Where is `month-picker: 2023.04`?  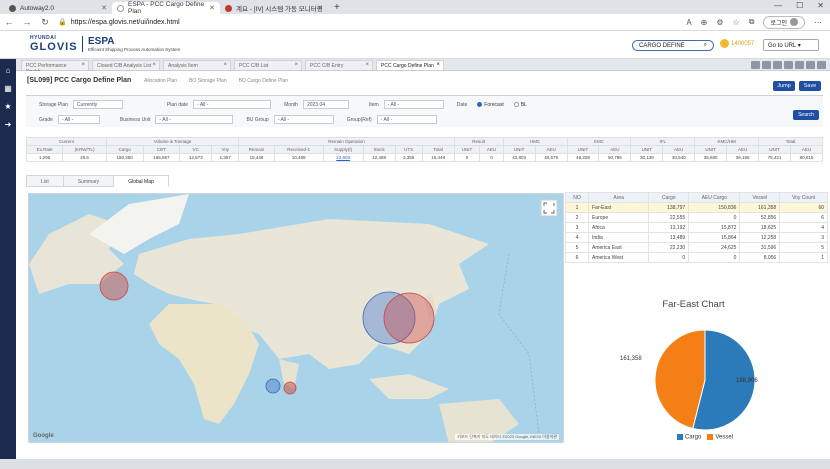
month-picker: 2023.04 is located at coordinates (325, 104).